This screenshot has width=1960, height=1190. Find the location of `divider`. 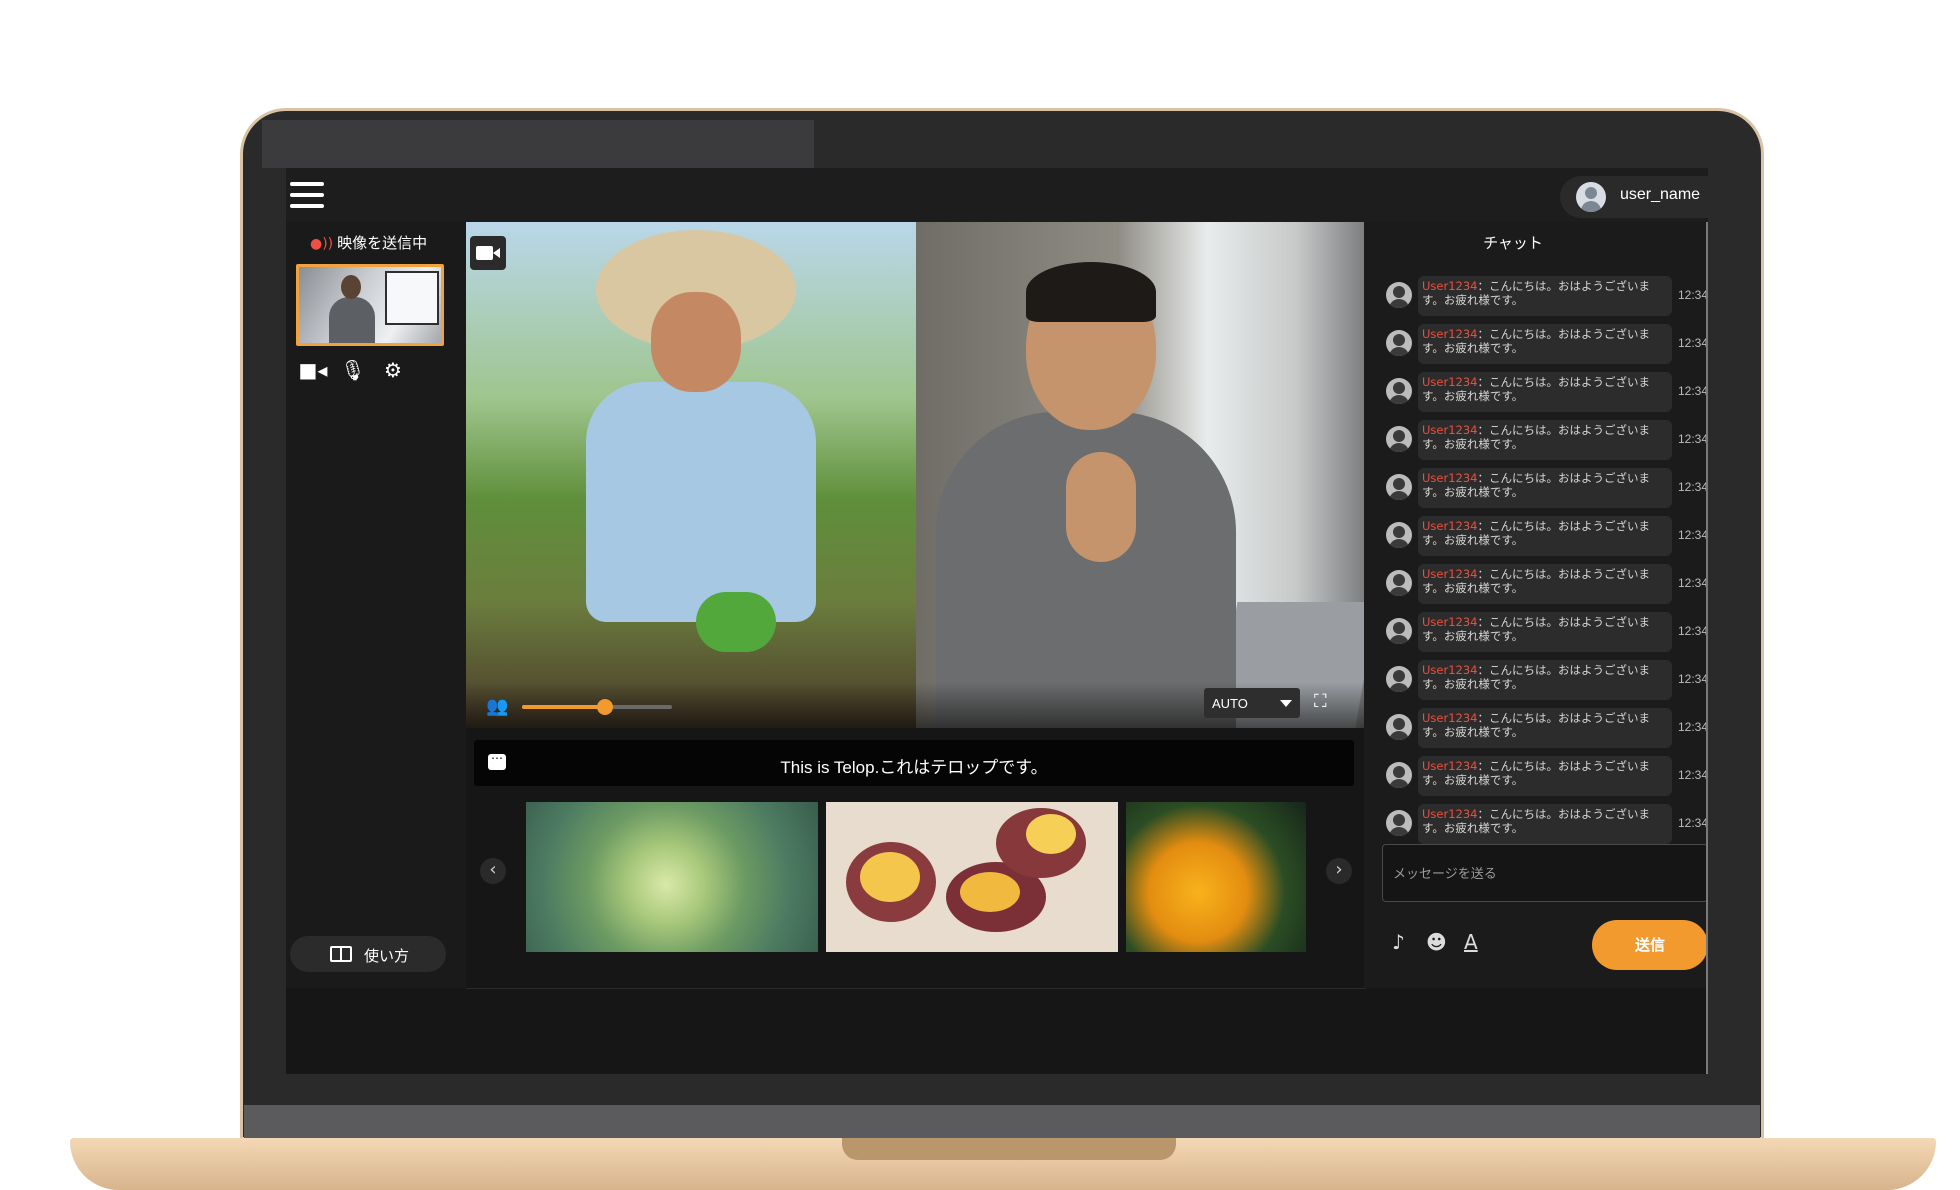

divider is located at coordinates (916, 988).